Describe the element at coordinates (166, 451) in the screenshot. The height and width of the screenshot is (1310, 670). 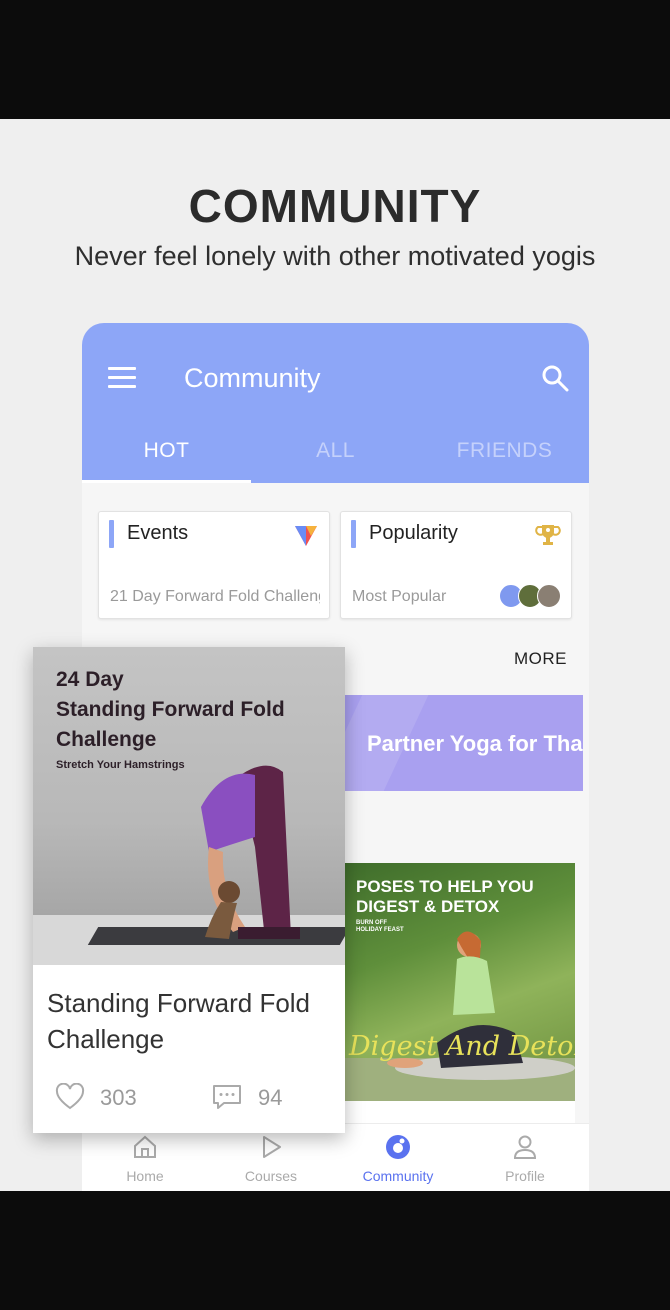
I see `tab-hot: HOT` at that location.